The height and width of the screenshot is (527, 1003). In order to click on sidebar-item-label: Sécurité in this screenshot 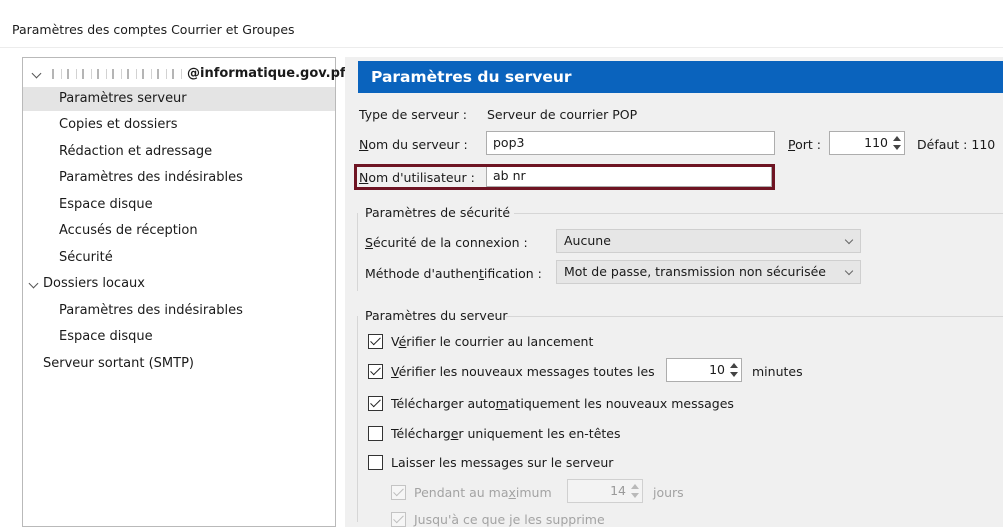, I will do `click(86, 257)`.